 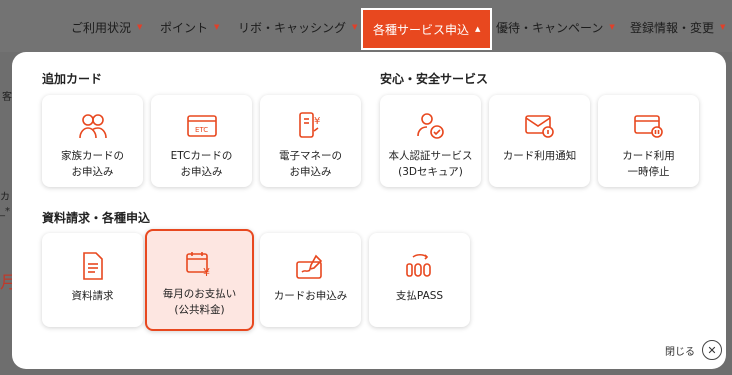 I want to click on close-label: 閉じる, so click(x=680, y=352).